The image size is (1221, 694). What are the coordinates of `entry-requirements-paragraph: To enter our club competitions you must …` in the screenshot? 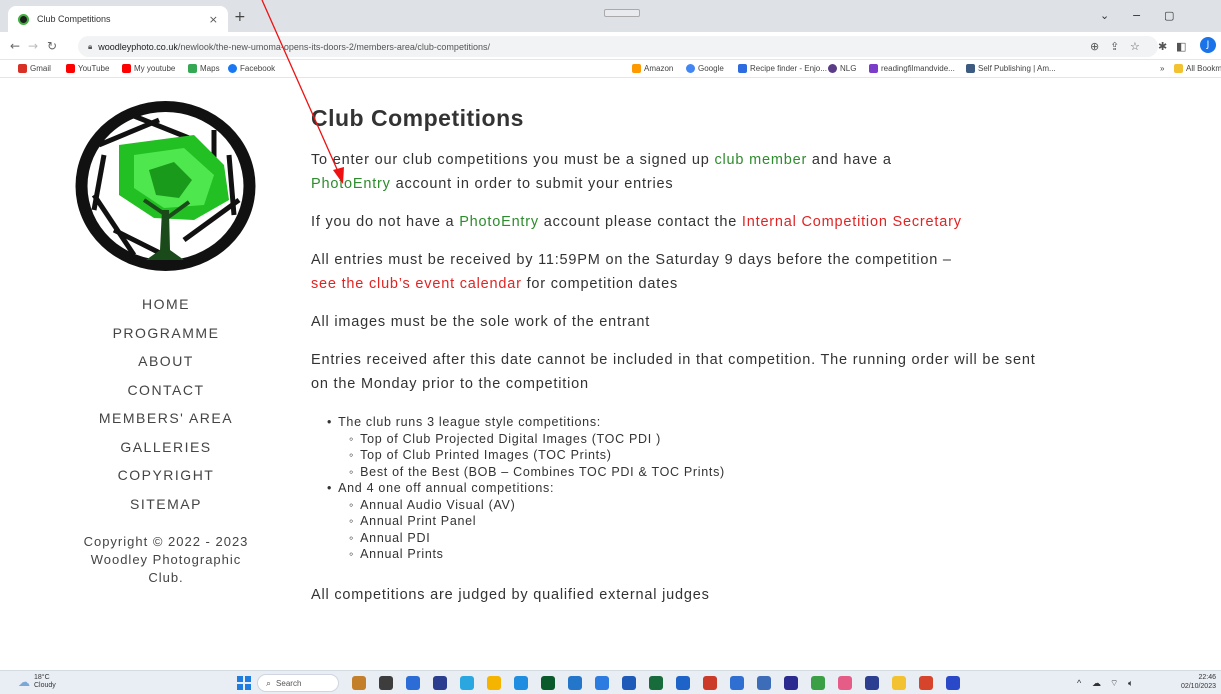 It's located at (681, 172).